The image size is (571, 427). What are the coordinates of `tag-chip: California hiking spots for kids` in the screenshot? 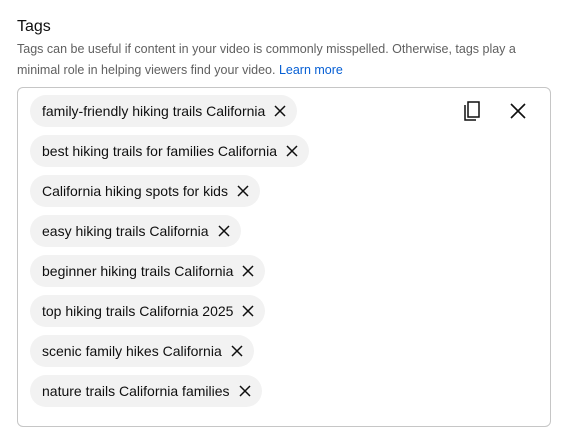 It's located at (145, 191).